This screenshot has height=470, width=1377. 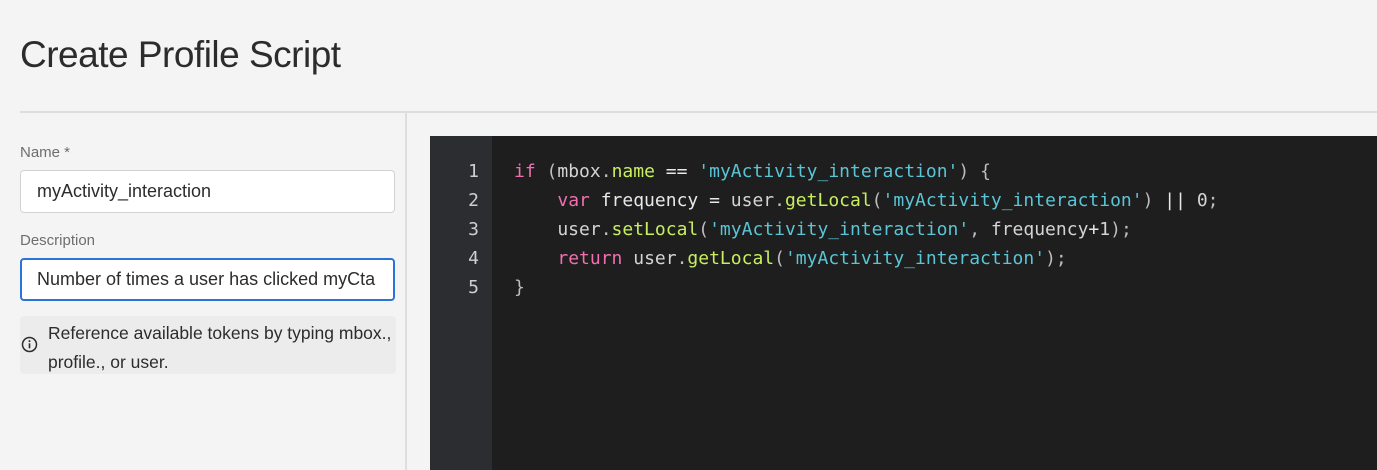 What do you see at coordinates (633, 171) in the screenshot?
I see `code-token: name` at bounding box center [633, 171].